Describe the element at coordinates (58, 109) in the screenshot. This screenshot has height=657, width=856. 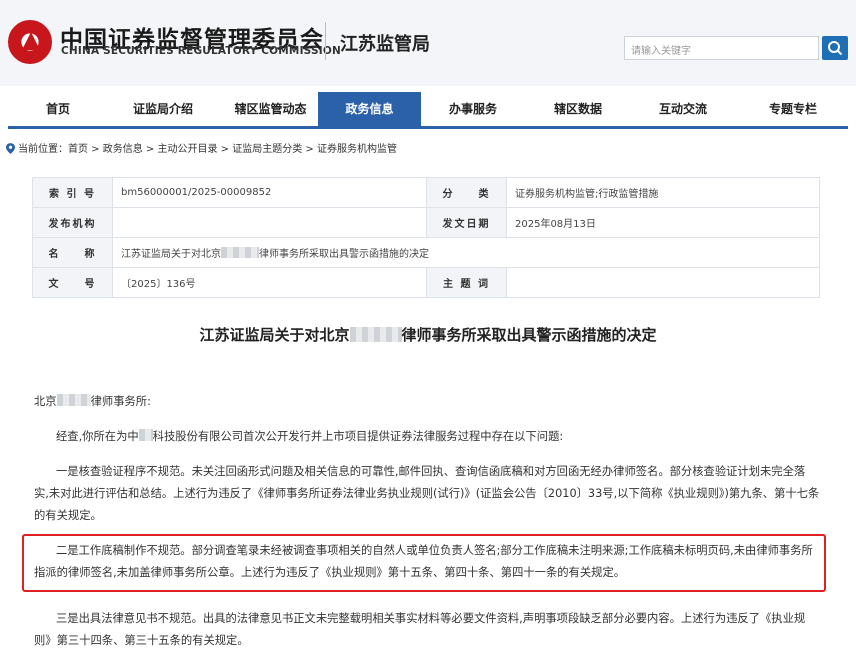
I see `nav-item-home: 首页` at that location.